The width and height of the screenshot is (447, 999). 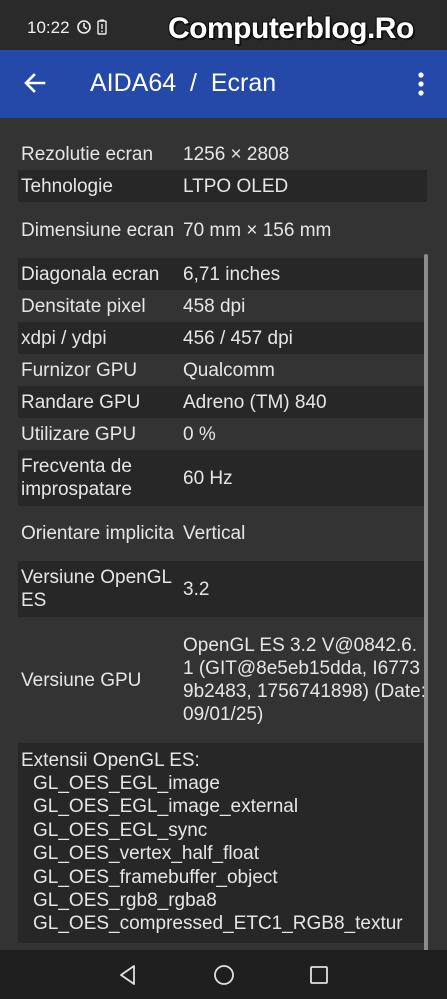 I want to click on row-key: Diagonala ecran, so click(x=90, y=274).